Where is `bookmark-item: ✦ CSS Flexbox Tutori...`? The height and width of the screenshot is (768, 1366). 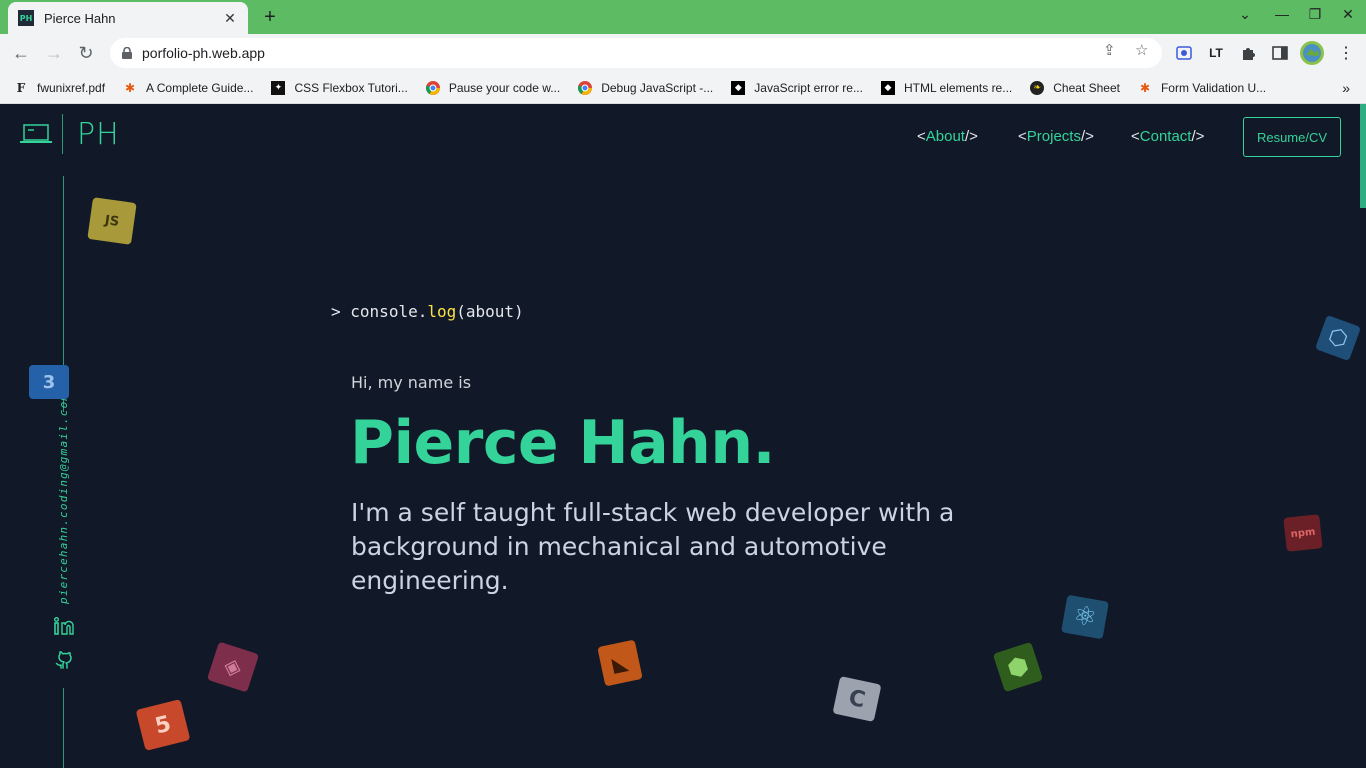 bookmark-item: ✦ CSS Flexbox Tutori... is located at coordinates (339, 87).